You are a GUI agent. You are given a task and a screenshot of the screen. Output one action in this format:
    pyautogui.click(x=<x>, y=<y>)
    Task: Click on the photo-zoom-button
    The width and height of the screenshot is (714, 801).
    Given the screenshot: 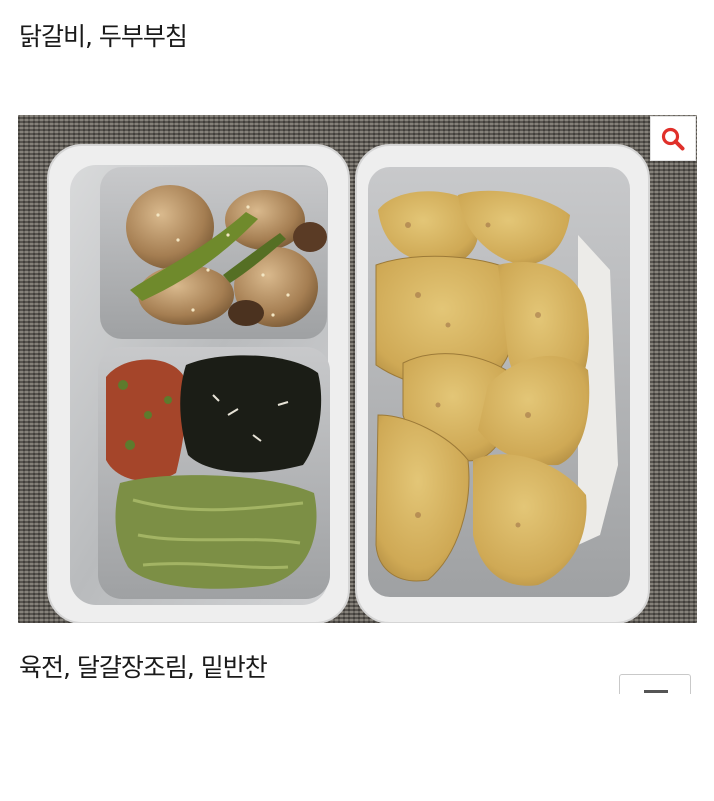 What is the action you would take?
    pyautogui.click(x=673, y=138)
    